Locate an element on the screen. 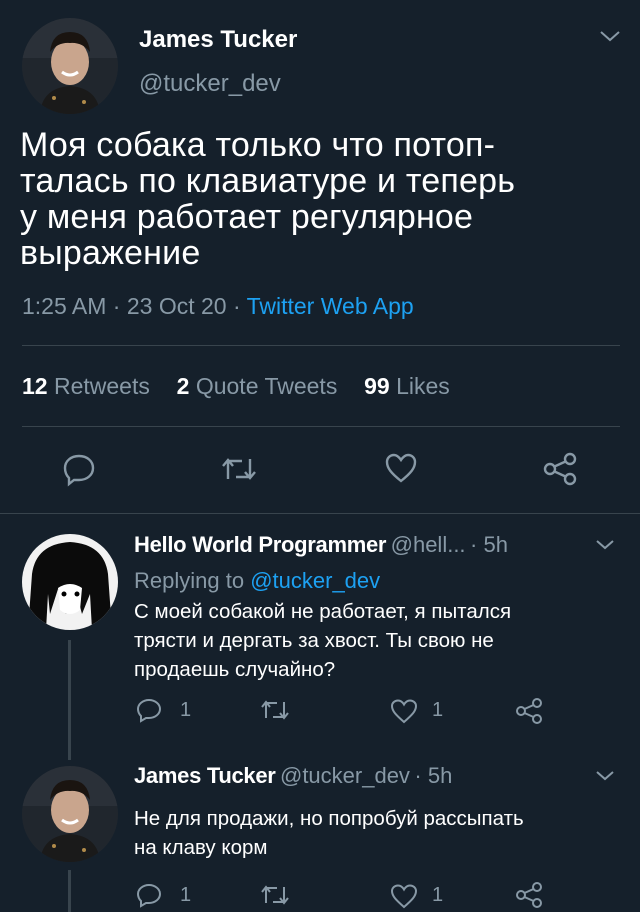 This screenshot has width=640, height=912. tweet-time: 1:25 AM is located at coordinates (64, 306).